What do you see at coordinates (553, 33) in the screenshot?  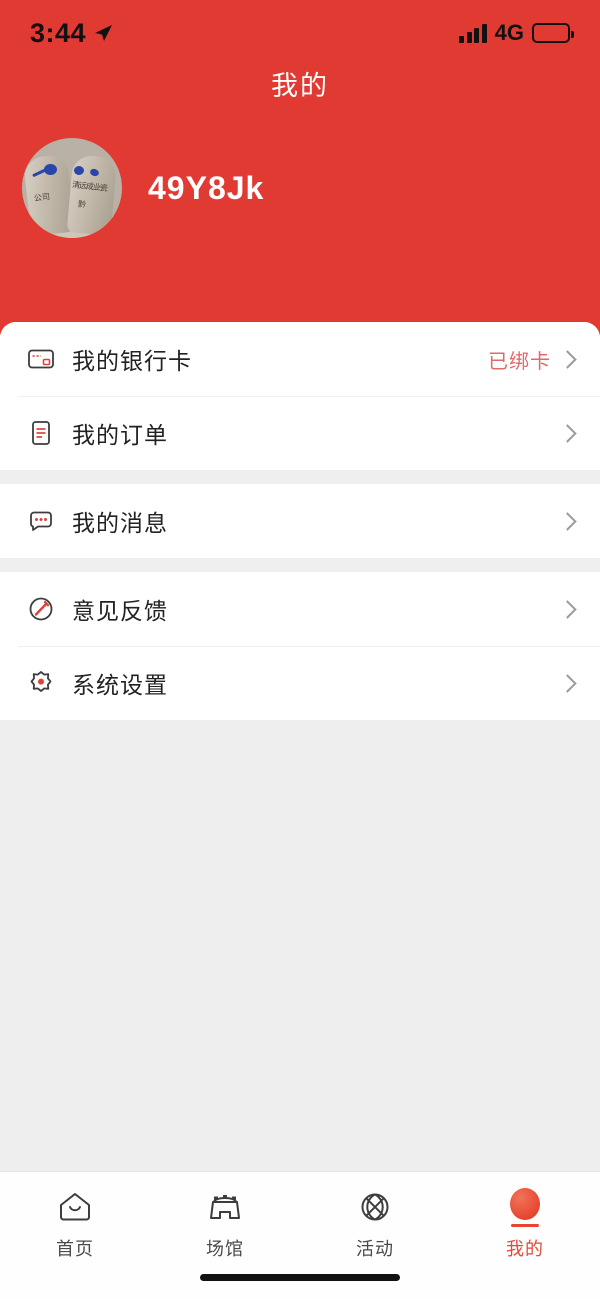 I see `battery-full-icon` at bounding box center [553, 33].